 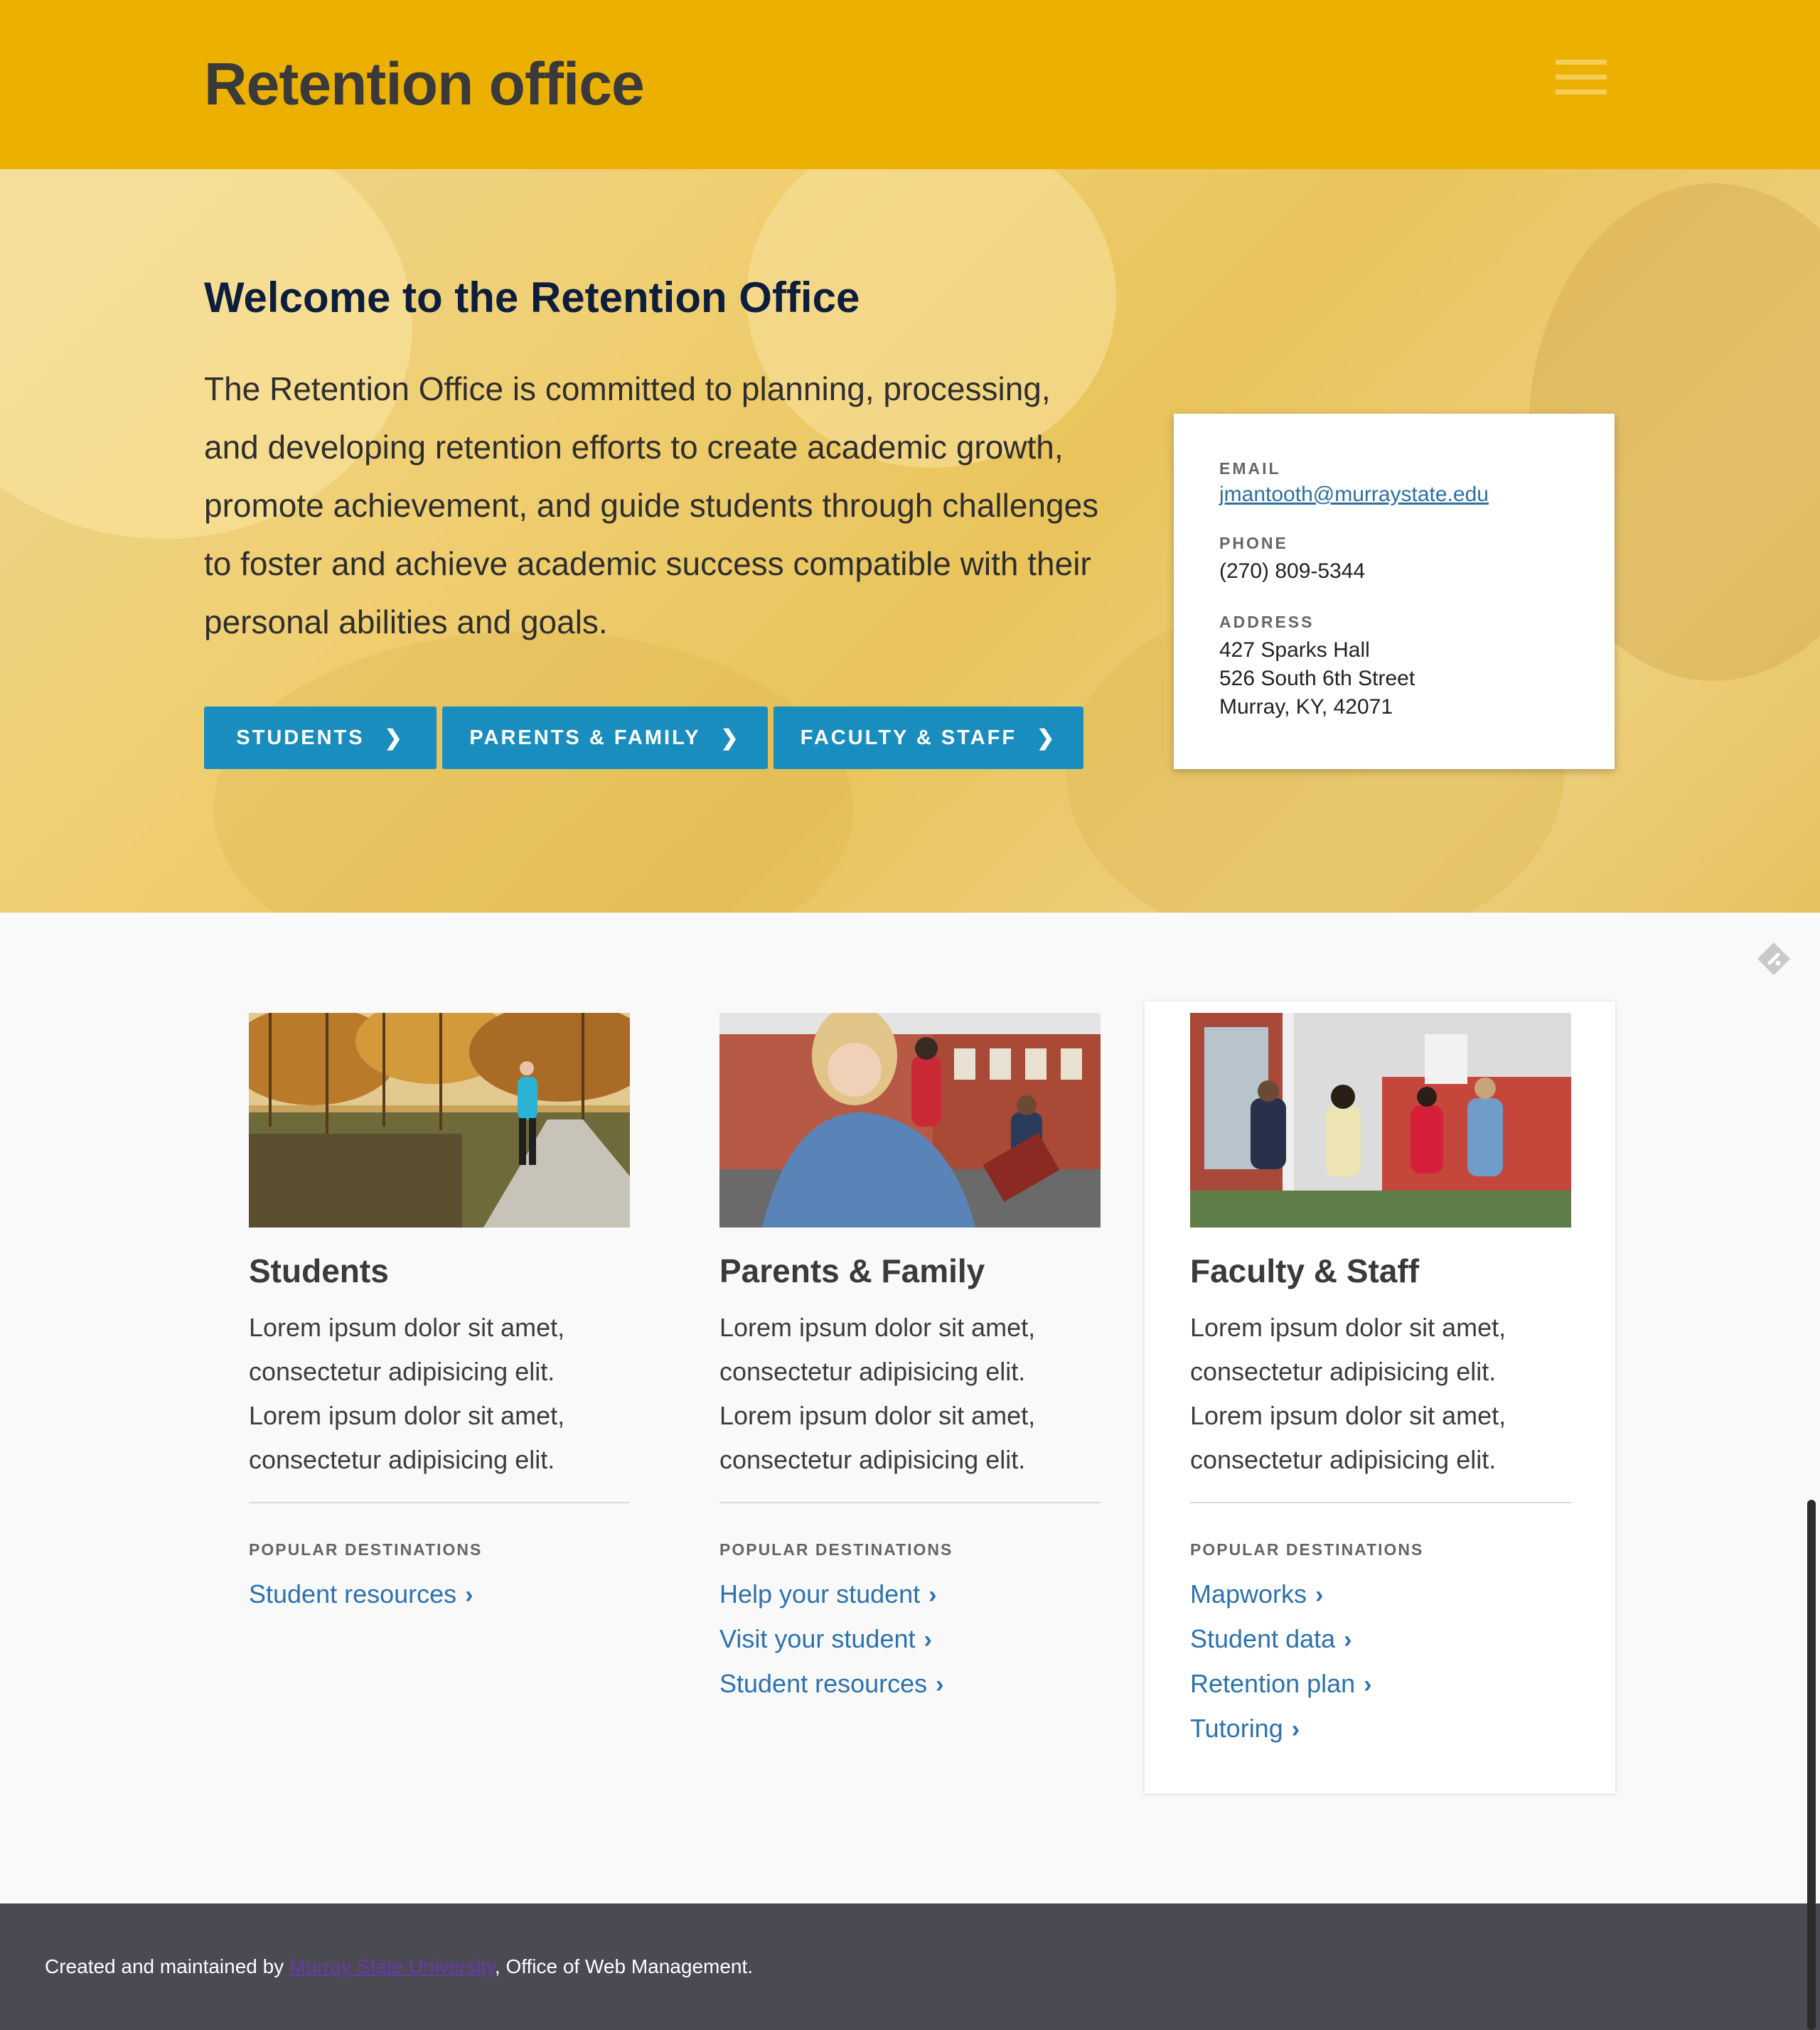 What do you see at coordinates (1774, 959) in the screenshot?
I see `tag-icon` at bounding box center [1774, 959].